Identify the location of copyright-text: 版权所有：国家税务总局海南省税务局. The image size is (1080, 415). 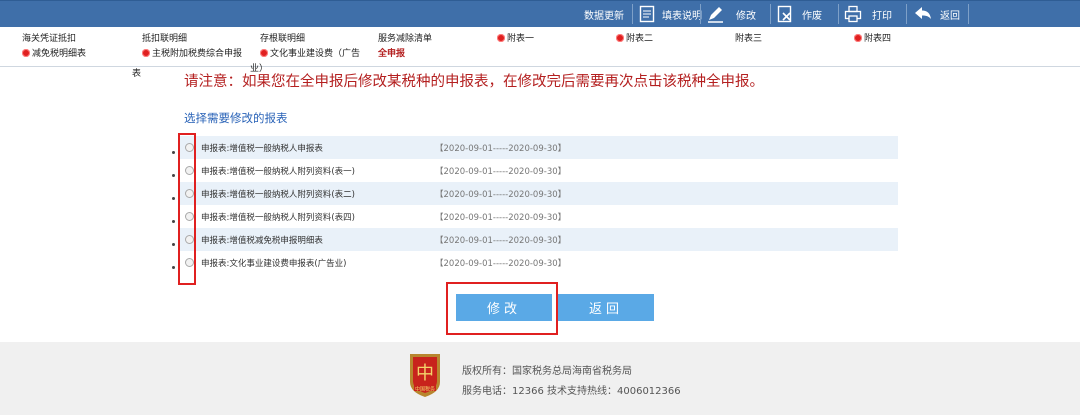
(547, 371).